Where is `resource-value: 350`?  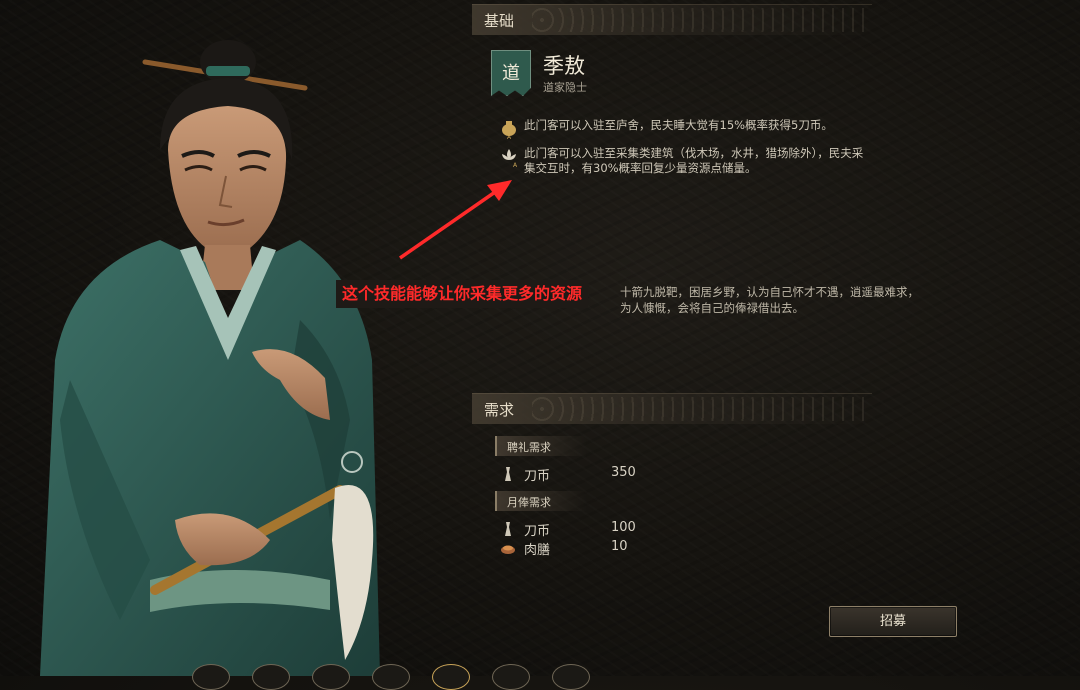 resource-value: 350 is located at coordinates (623, 472).